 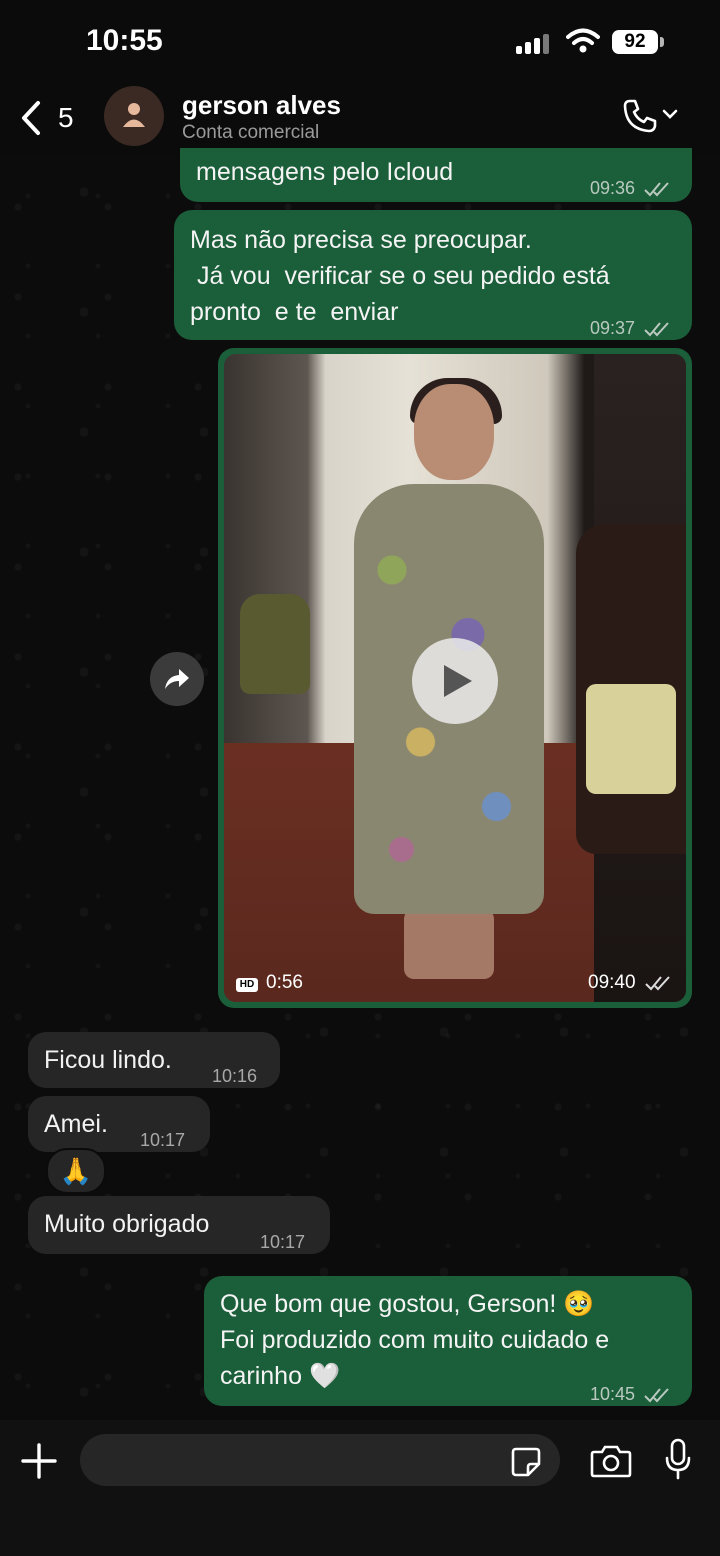 I want to click on message-text-line: carinho 🤍, so click(x=280, y=1376).